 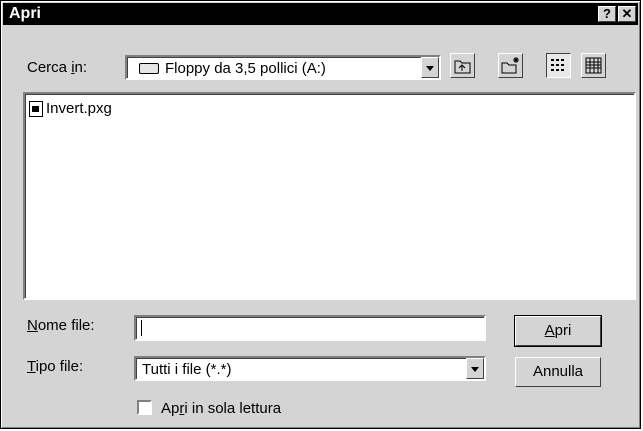 What do you see at coordinates (430, 67) in the screenshot?
I see `lookin-dropdown-button` at bounding box center [430, 67].